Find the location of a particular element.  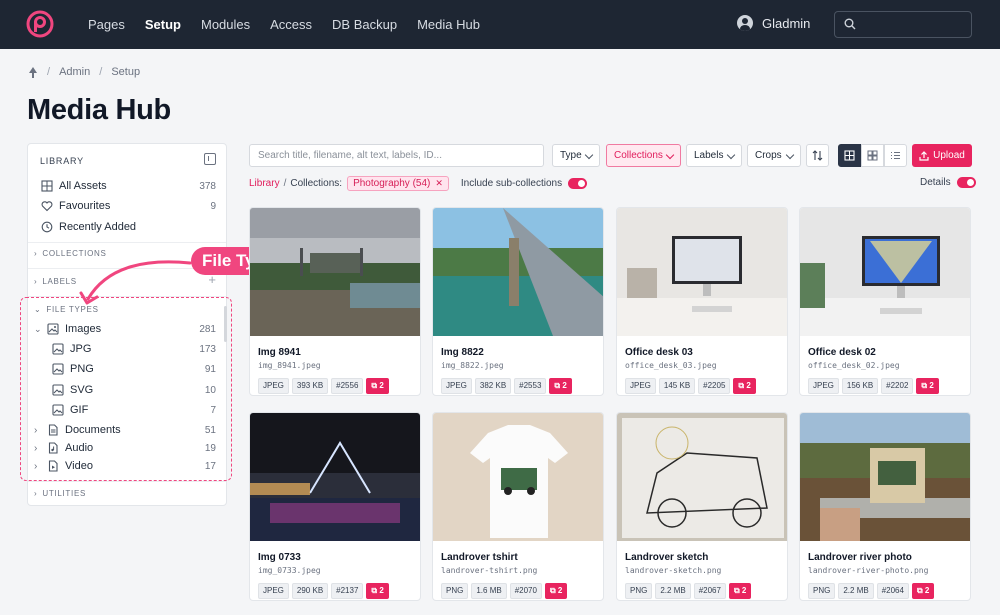

sidebar-item-label: Favourites is located at coordinates (85, 206).